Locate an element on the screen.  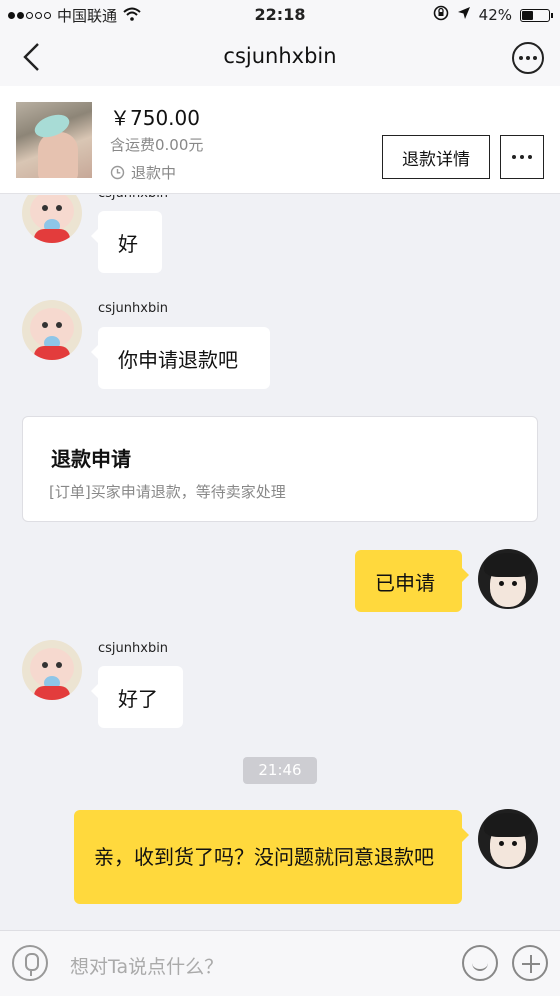
clock-icon is located at coordinates (117, 172).